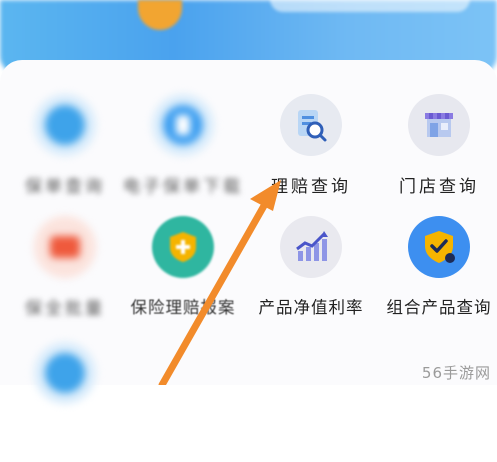 This screenshot has width=497, height=462. What do you see at coordinates (456, 373) in the screenshot?
I see `watermark: 56手游网` at bounding box center [456, 373].